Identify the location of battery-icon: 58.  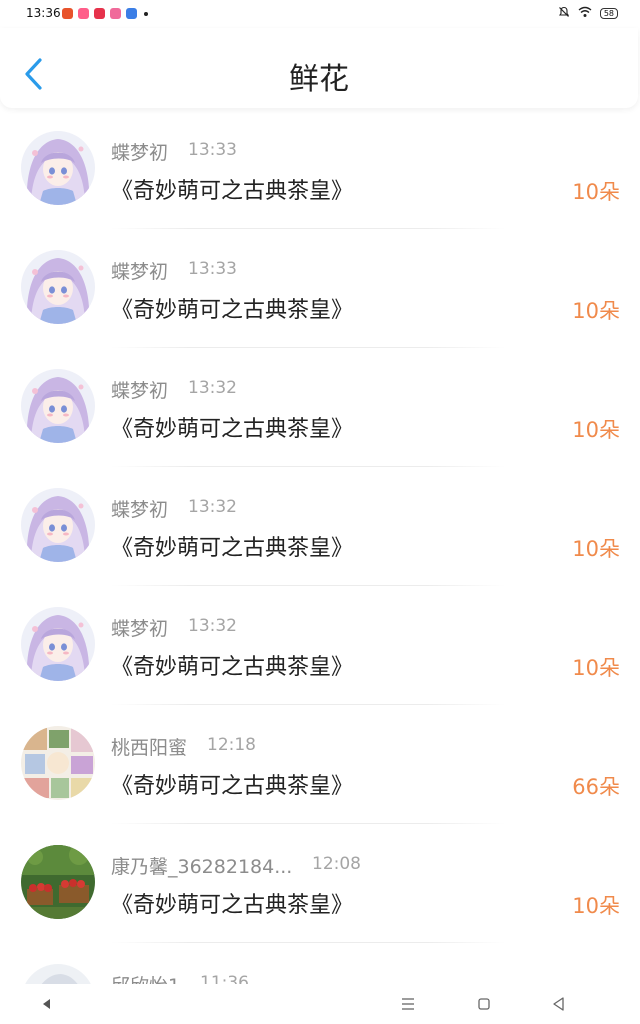
(608, 13).